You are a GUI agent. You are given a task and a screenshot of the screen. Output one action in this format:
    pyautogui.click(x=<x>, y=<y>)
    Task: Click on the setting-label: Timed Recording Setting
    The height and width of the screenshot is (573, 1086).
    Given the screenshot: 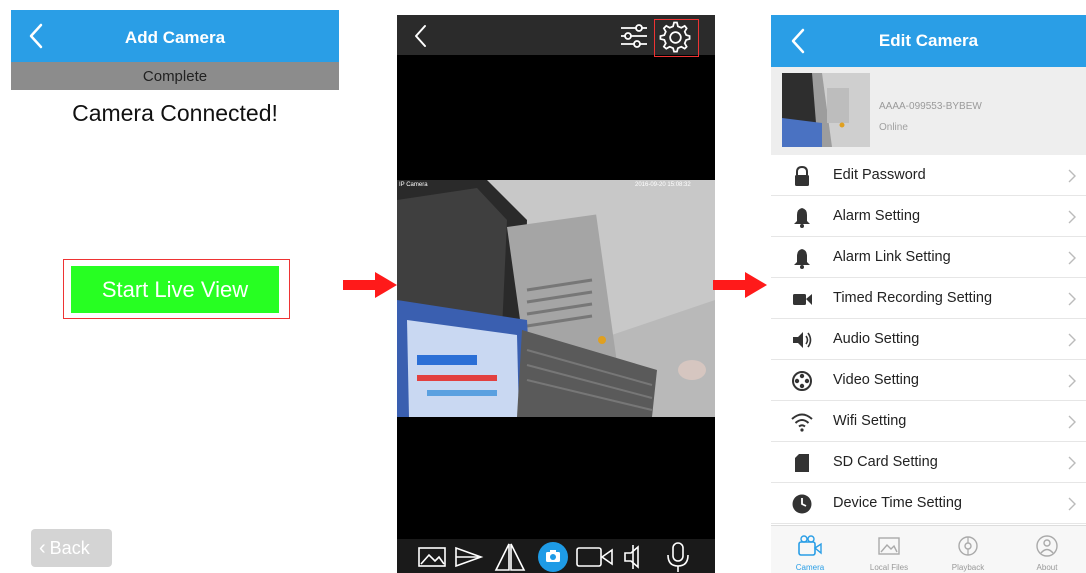 What is the action you would take?
    pyautogui.click(x=913, y=298)
    